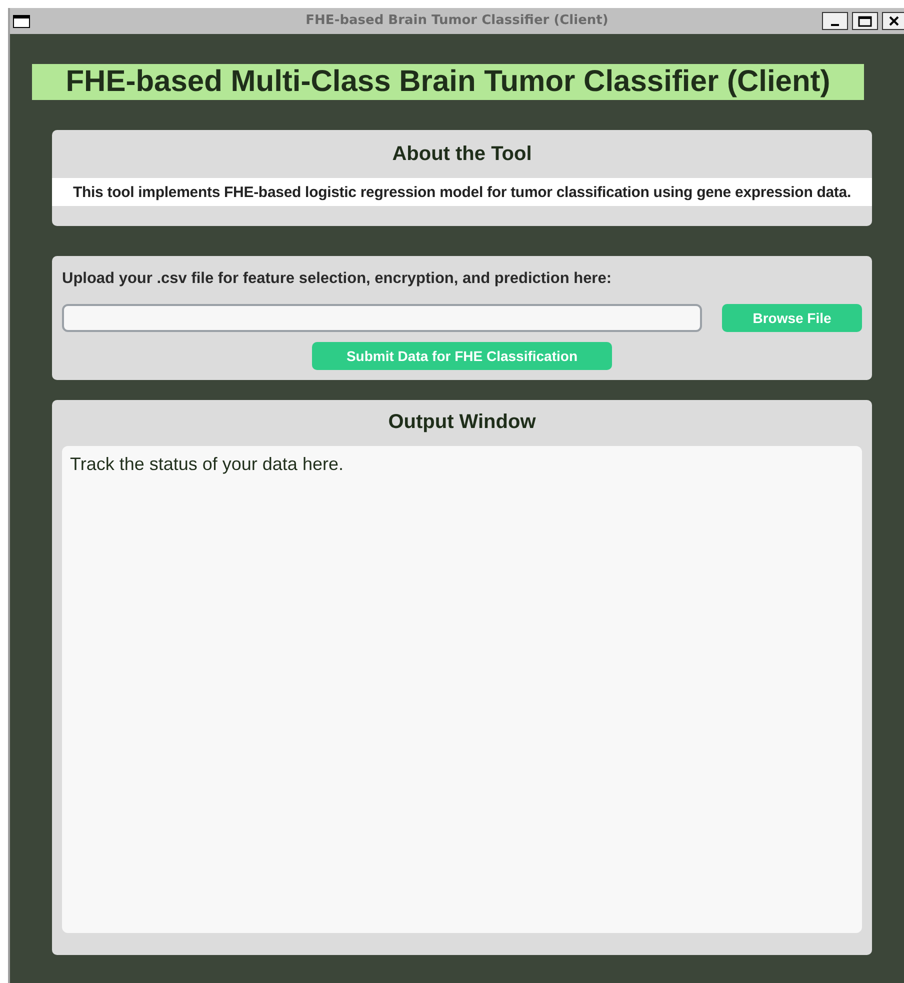  What do you see at coordinates (462, 192) in the screenshot?
I see `description-text: This tool implements FHE-based logistic regression model for tumor classification using gene expression data.` at bounding box center [462, 192].